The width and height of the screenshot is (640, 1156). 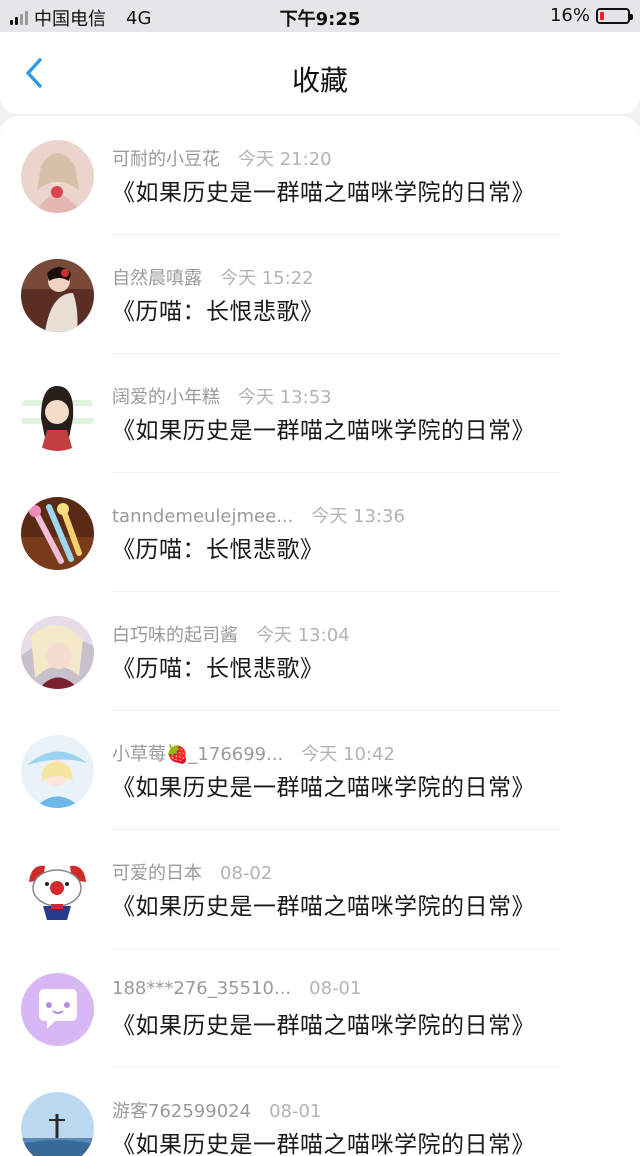 I want to click on list-item: 可耐的小豆花 今天 21:20 《如果历史是一群喵之喵咪学院的日常》, so click(x=320, y=175).